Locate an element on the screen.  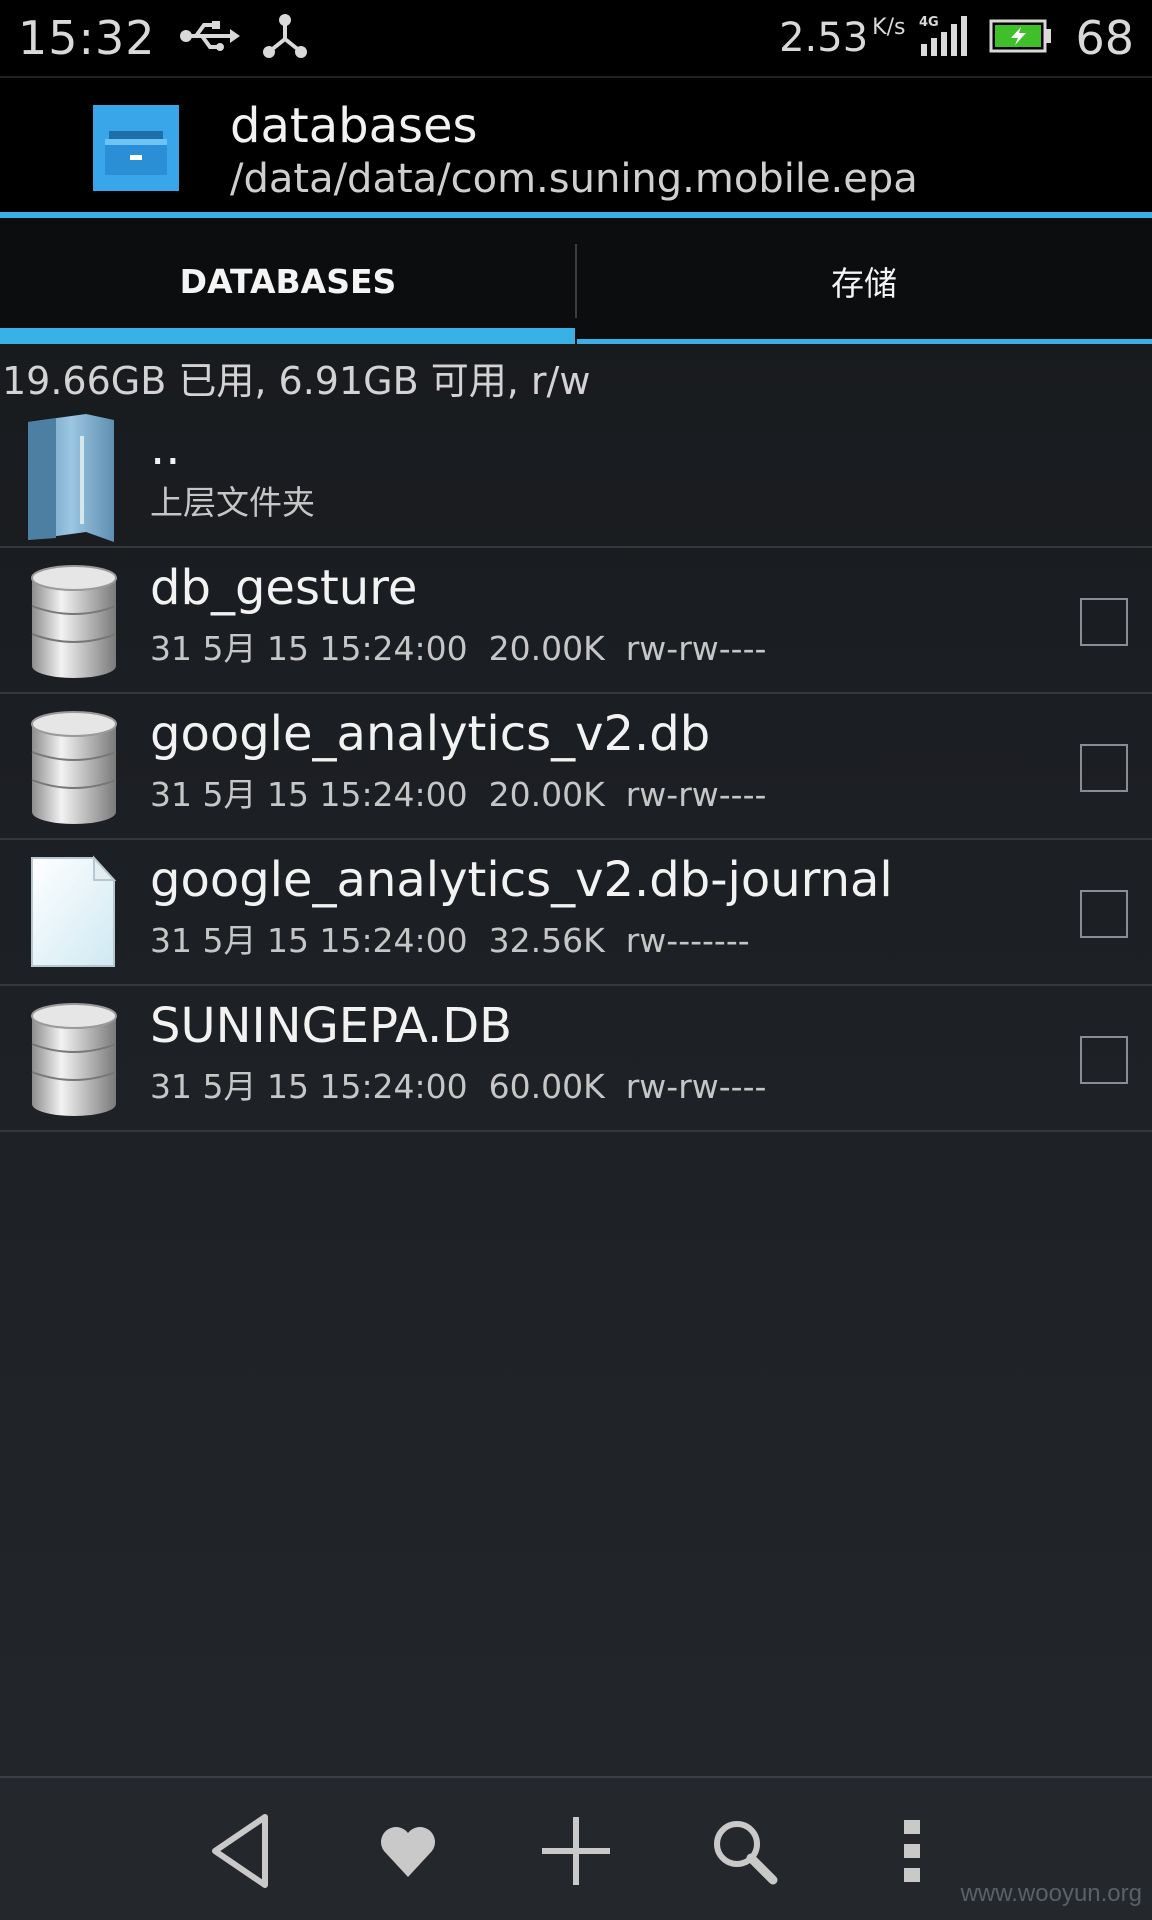
more-icon is located at coordinates (912, 1853).